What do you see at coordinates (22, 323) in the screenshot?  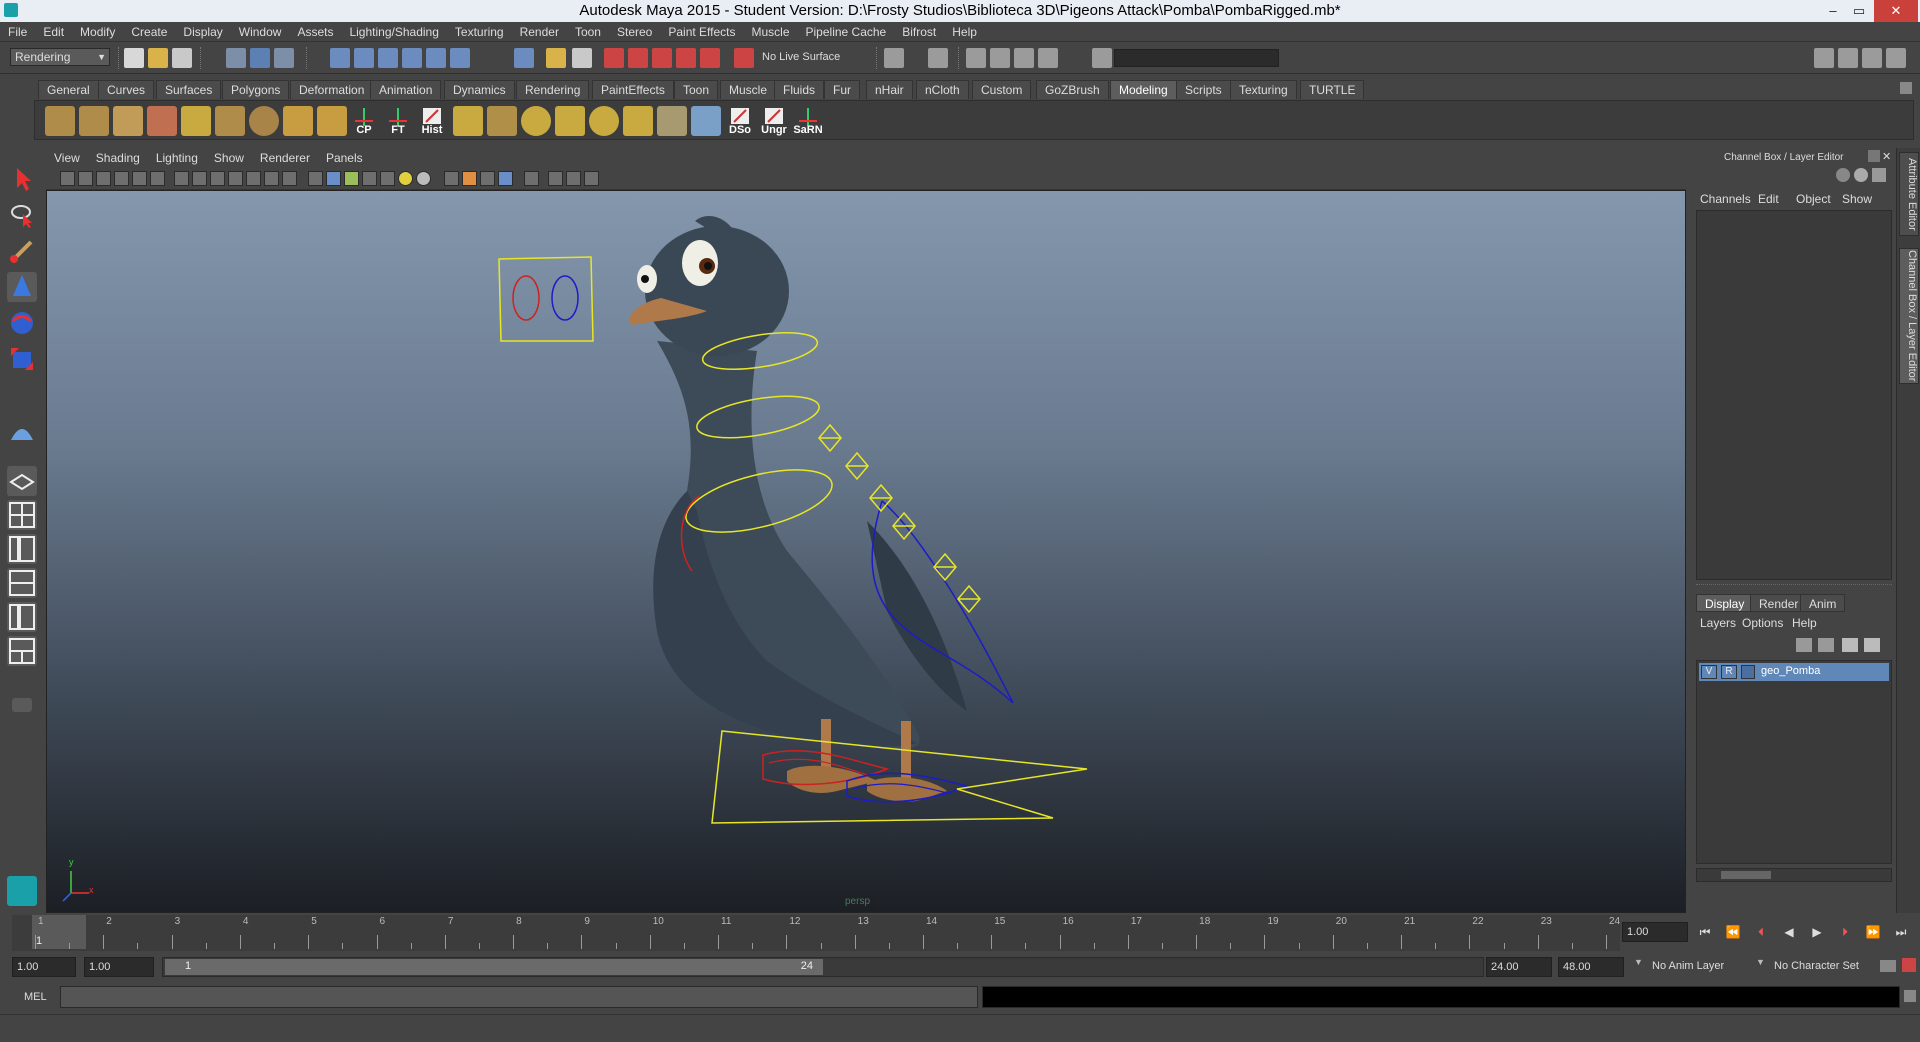 I see `rotate-tool-icon` at bounding box center [22, 323].